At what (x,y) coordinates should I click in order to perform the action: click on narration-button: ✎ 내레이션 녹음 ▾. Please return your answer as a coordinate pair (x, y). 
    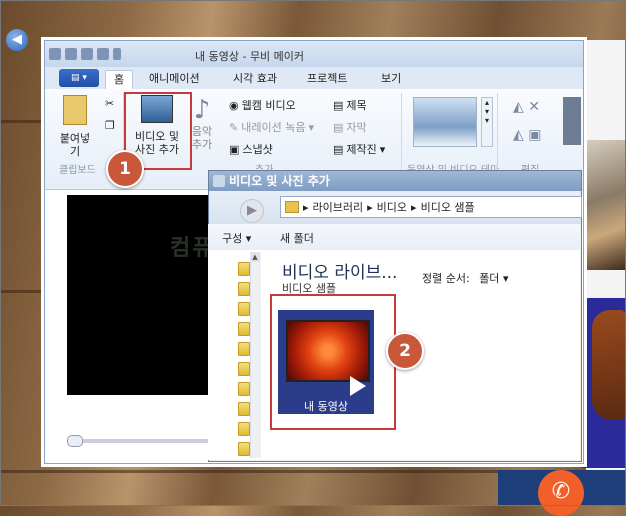
    Looking at the image, I should click on (271, 127).